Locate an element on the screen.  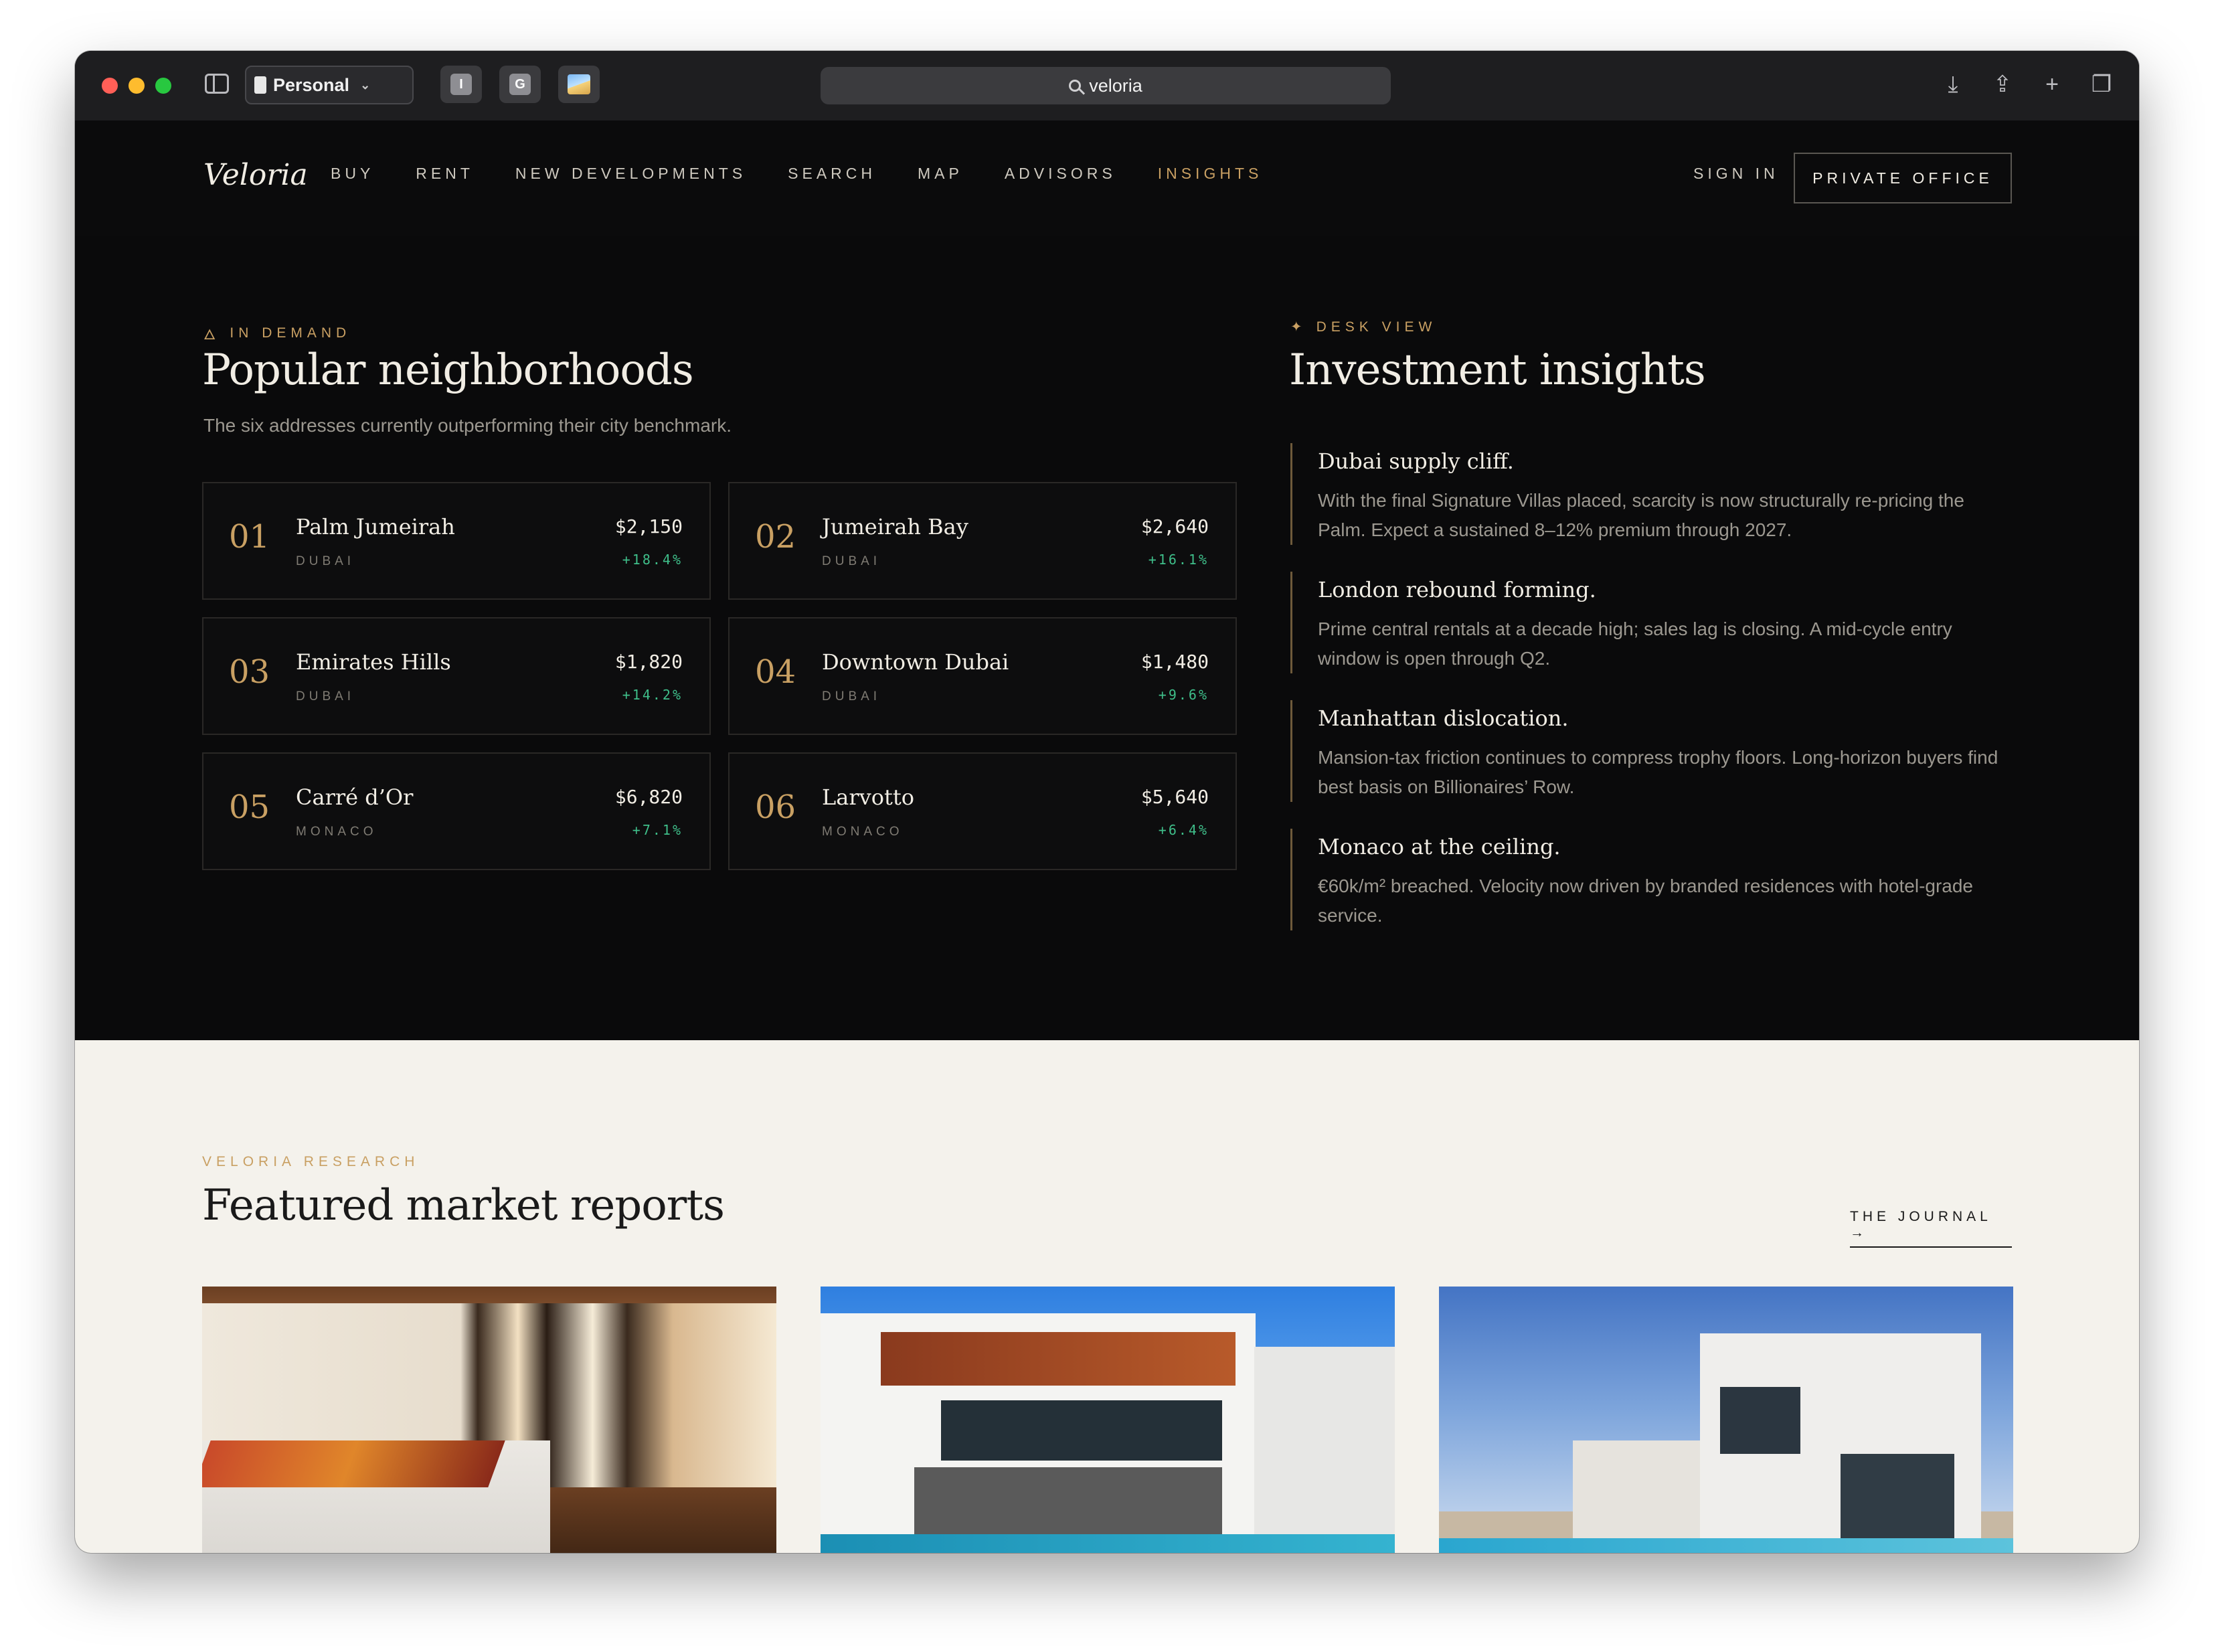
insight-title: Manhattan dislocation. is located at coordinates (1443, 719).